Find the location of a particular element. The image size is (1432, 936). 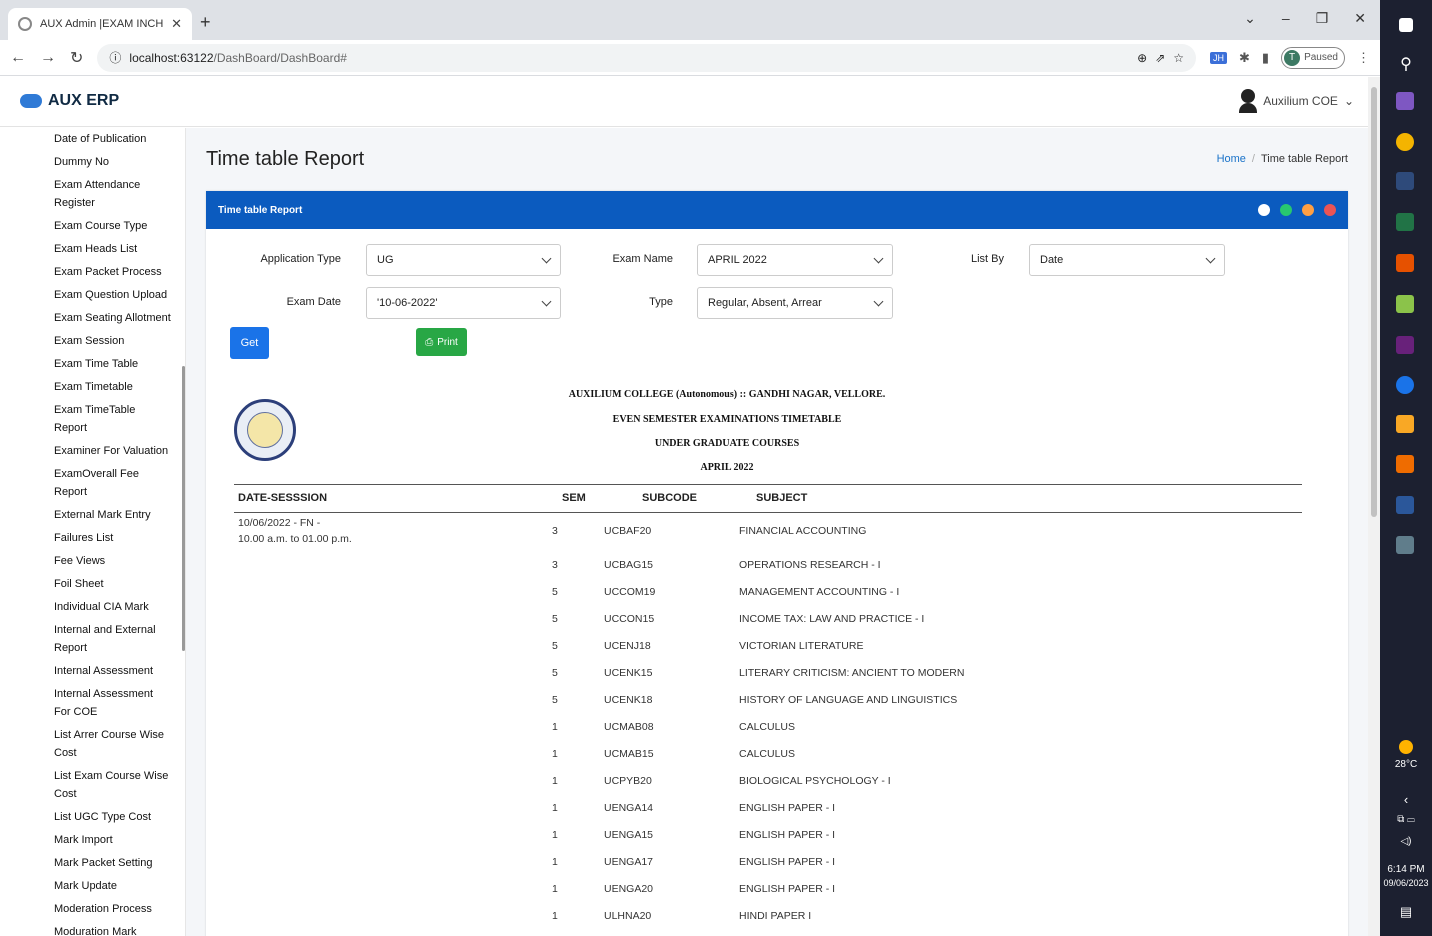

sidebar-item: Moduration Mark Distributor is located at coordinates (119, 929).